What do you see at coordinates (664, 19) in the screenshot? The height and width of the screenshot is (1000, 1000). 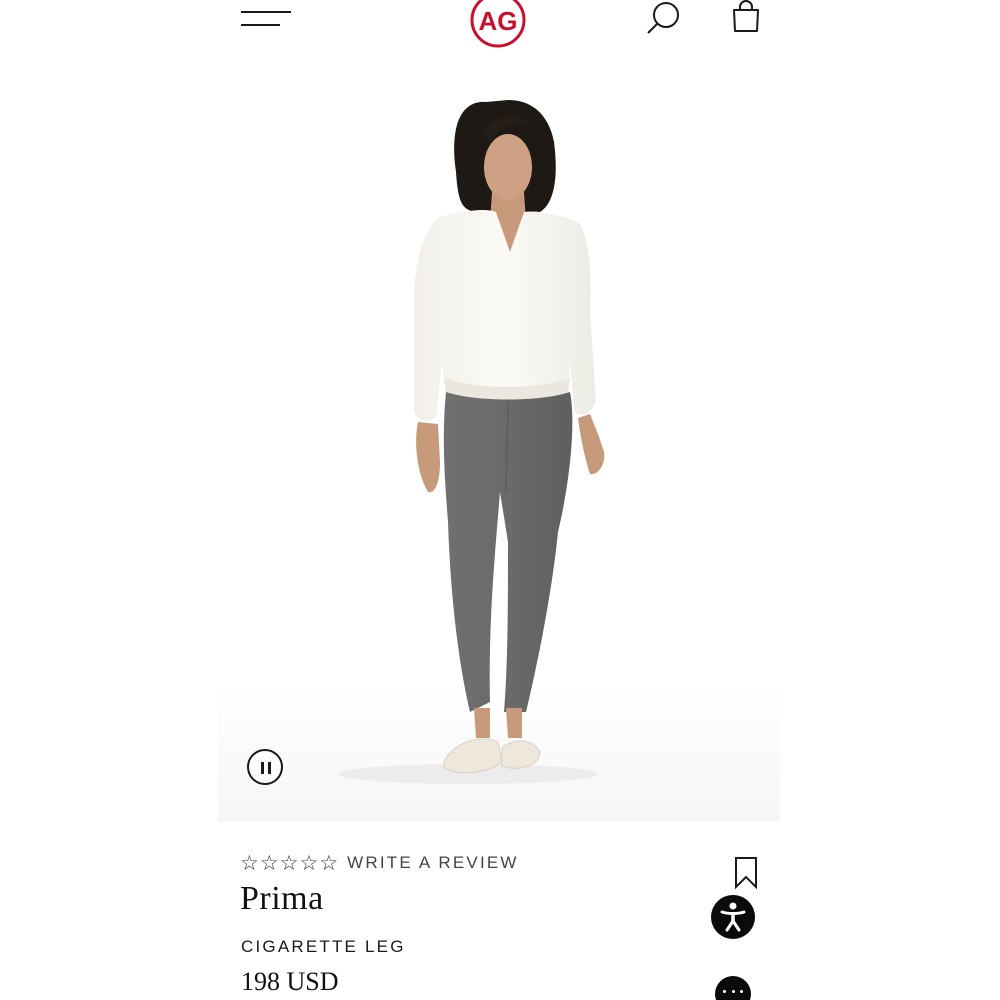 I see `search-icon` at bounding box center [664, 19].